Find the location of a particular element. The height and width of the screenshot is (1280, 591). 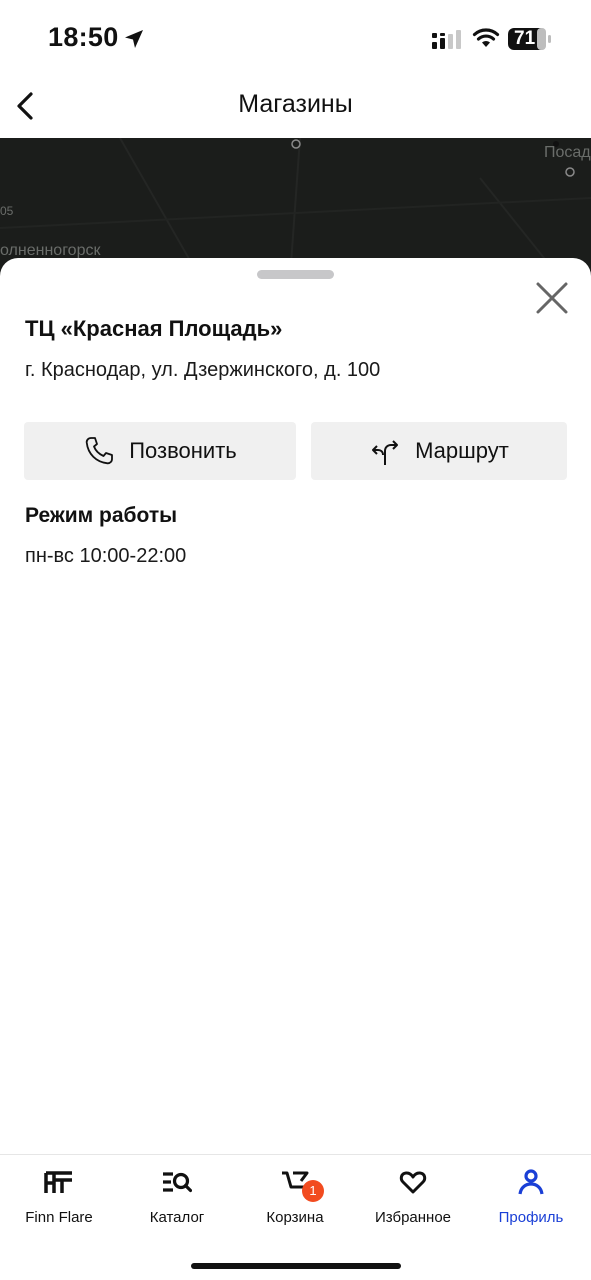

sheet-grabber is located at coordinates (295, 274).